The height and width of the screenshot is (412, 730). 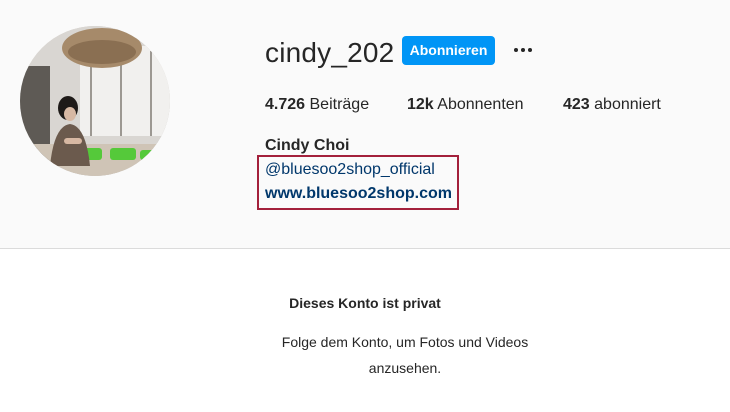 What do you see at coordinates (420, 104) in the screenshot?
I see `followers-count: 12k` at bounding box center [420, 104].